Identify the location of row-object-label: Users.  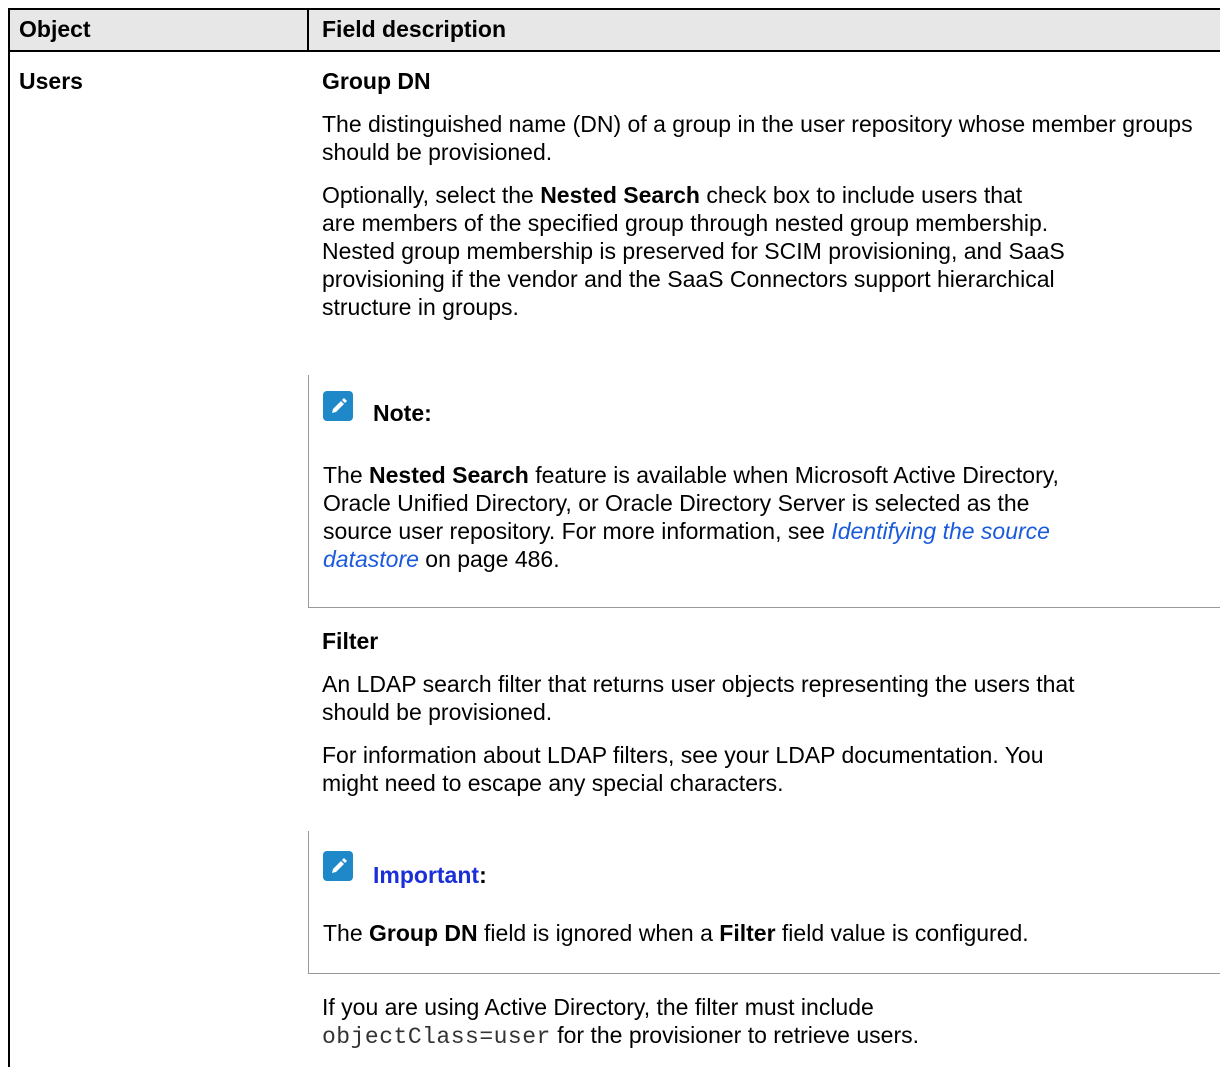
(51, 81).